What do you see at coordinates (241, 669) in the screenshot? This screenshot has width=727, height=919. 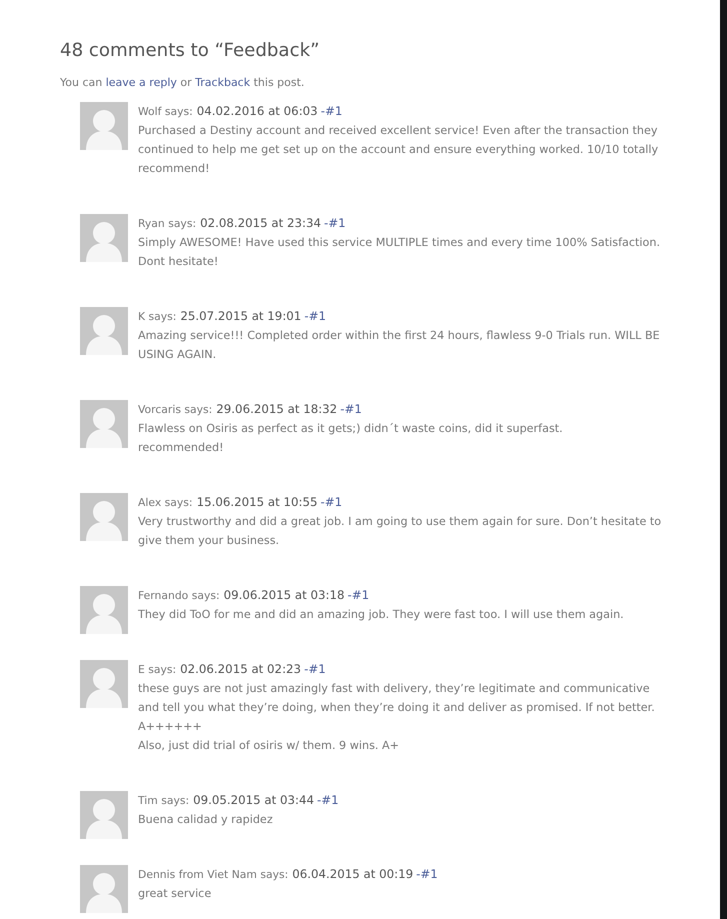 I see `comment-date: 02.06.2015 at 02:23` at bounding box center [241, 669].